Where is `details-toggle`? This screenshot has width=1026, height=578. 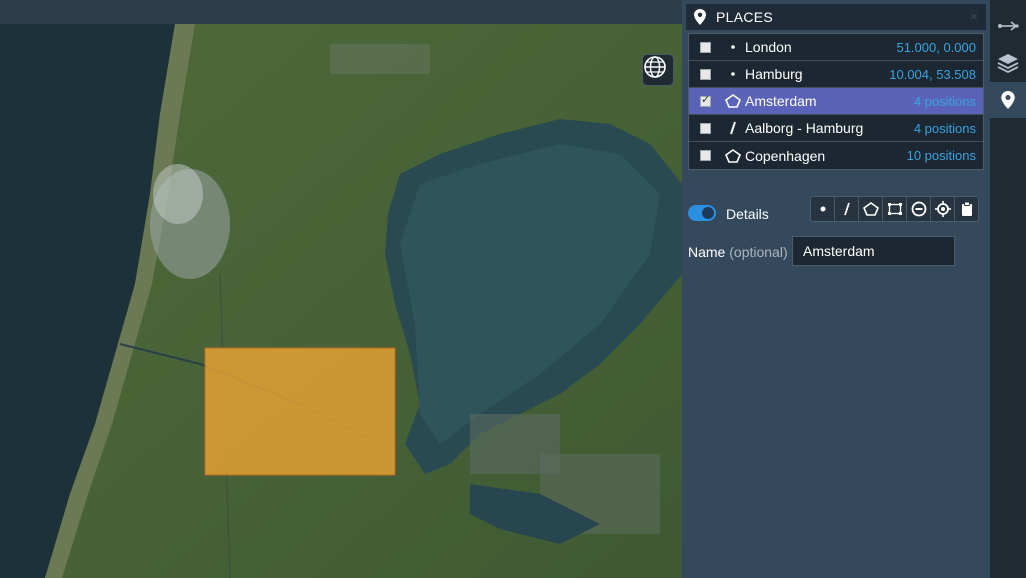
details-toggle is located at coordinates (702, 213).